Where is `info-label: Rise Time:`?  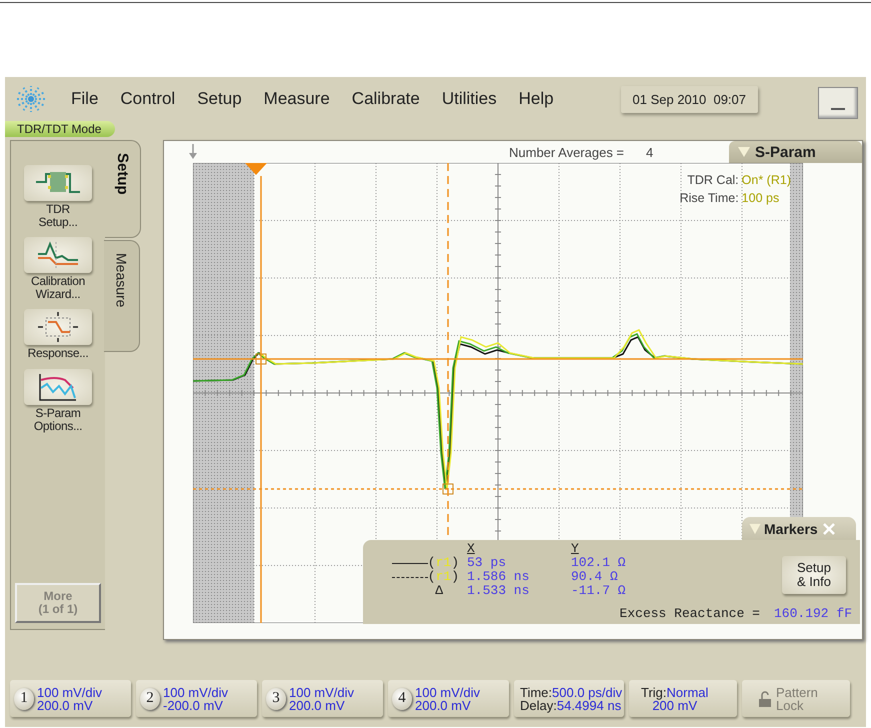 info-label: Rise Time: is located at coordinates (709, 198).